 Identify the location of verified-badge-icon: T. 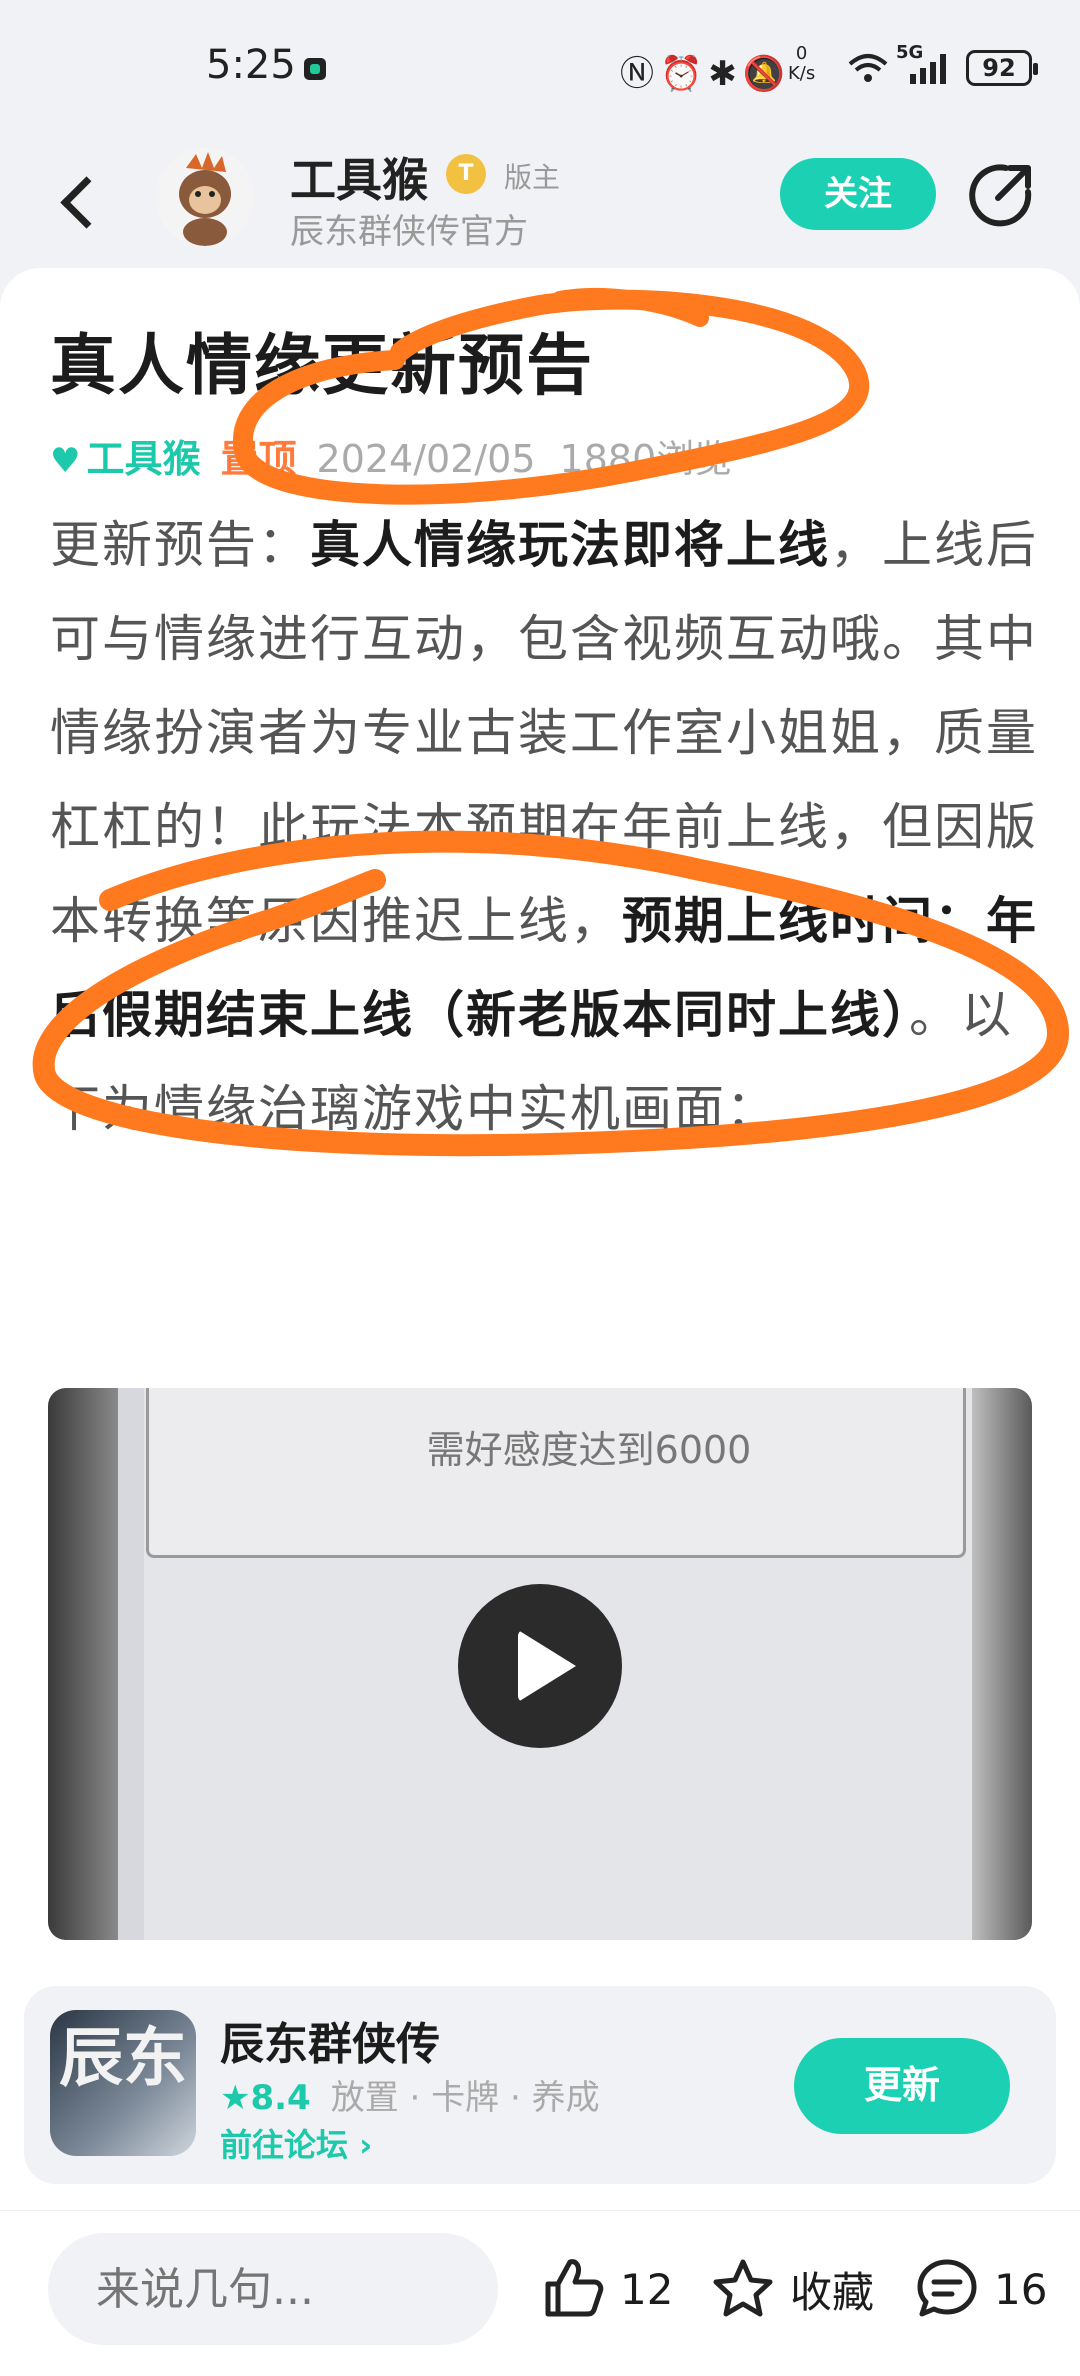
(466, 174).